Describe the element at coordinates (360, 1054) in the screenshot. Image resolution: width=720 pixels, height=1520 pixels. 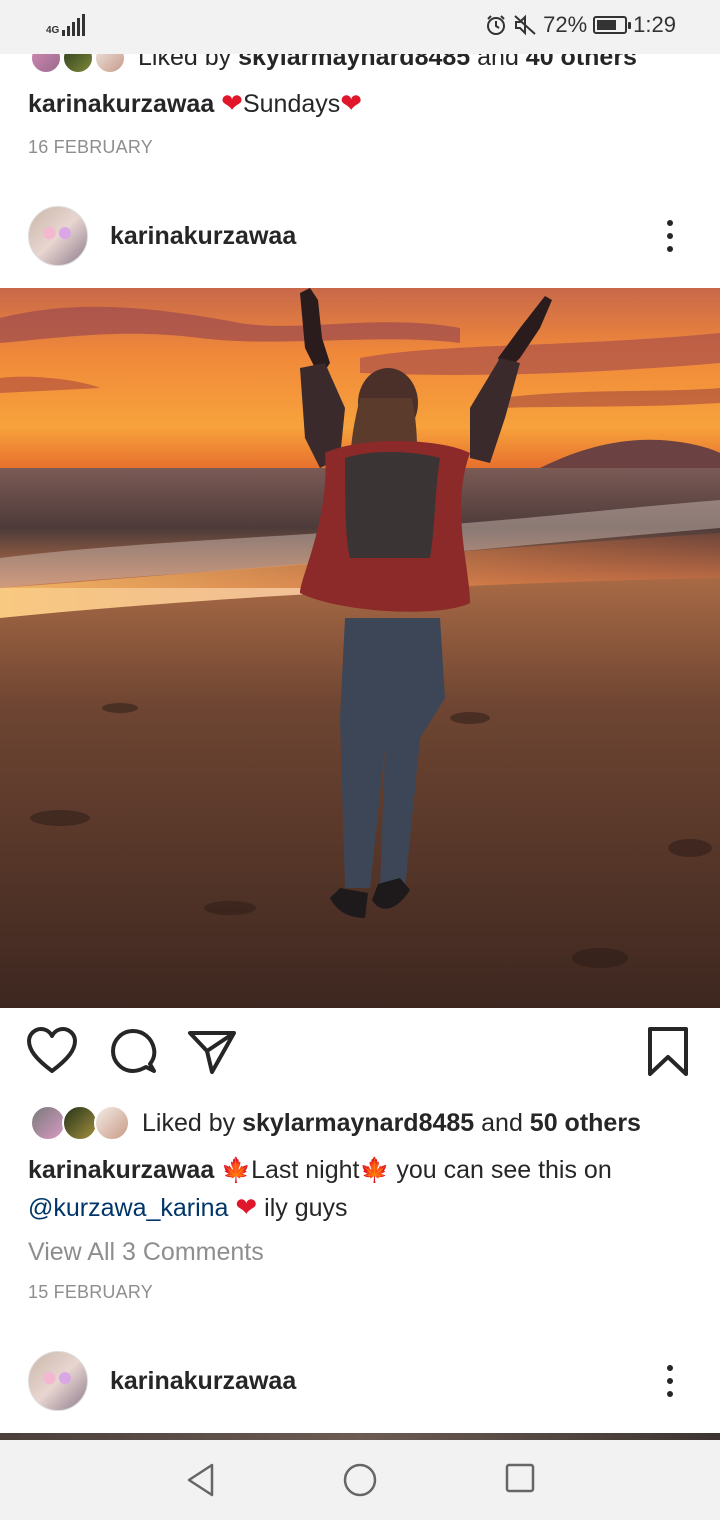
I see `post-actions` at that location.